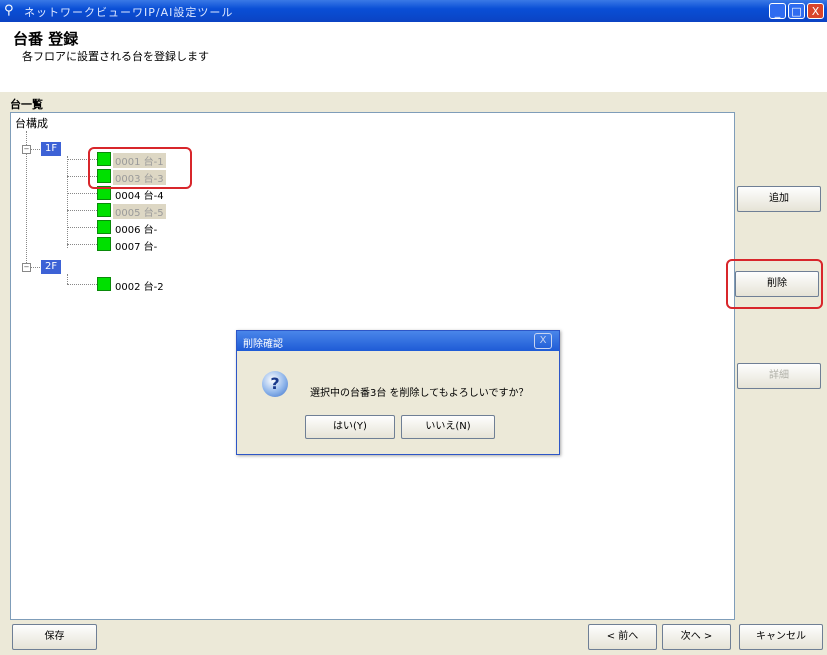 This screenshot has width=827, height=655. I want to click on highlight-selected-items, so click(140, 168).